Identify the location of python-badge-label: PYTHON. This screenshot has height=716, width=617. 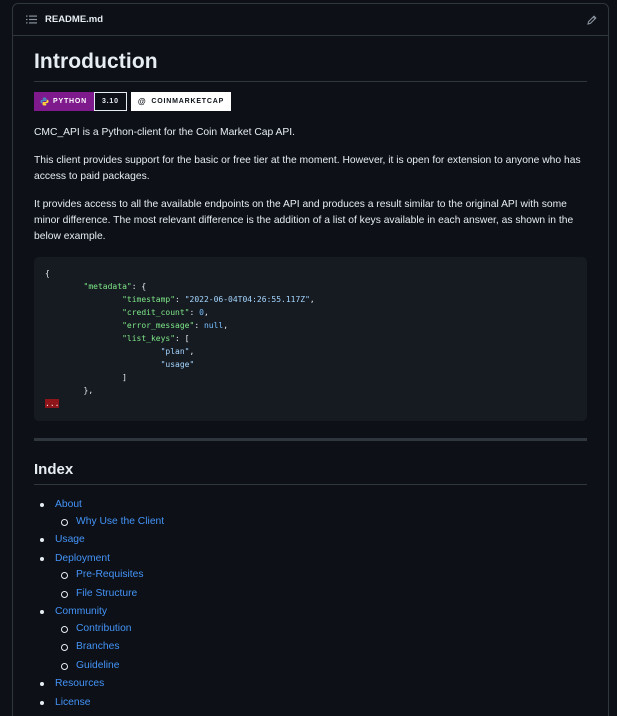
(70, 101).